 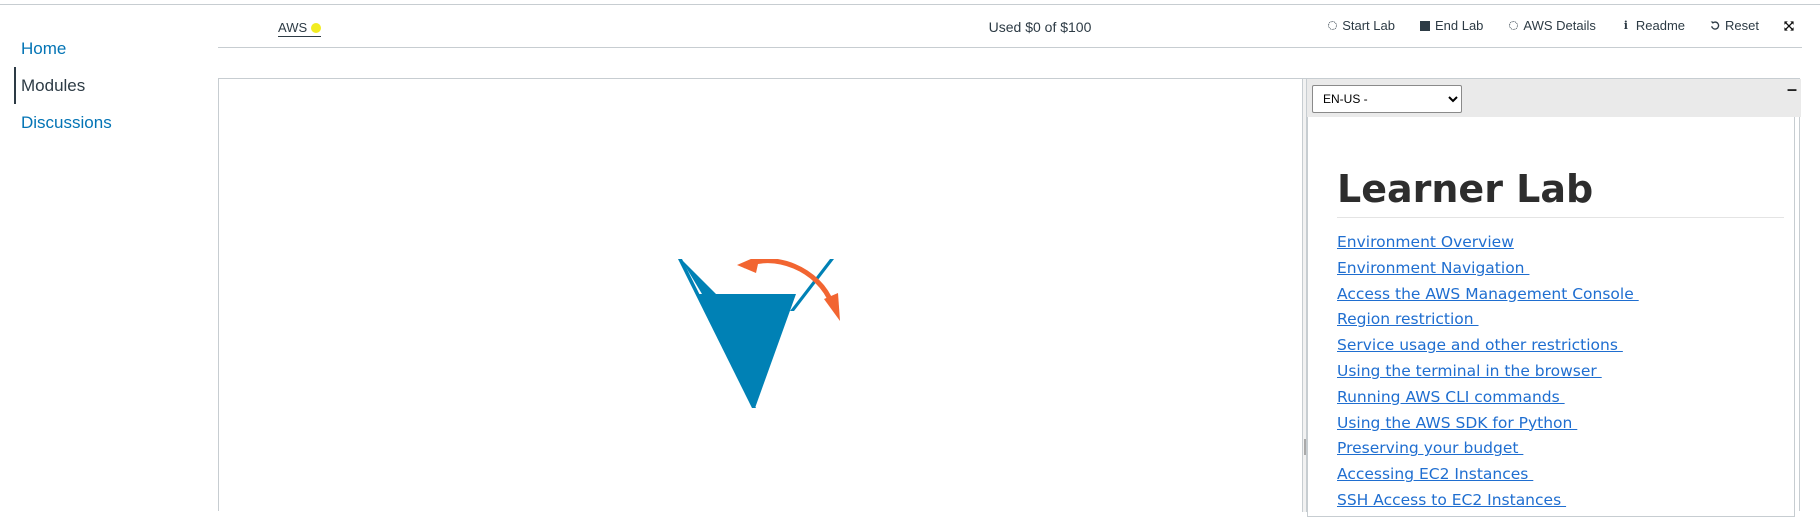 What do you see at coordinates (1715, 26) in the screenshot?
I see `reset-icon` at bounding box center [1715, 26].